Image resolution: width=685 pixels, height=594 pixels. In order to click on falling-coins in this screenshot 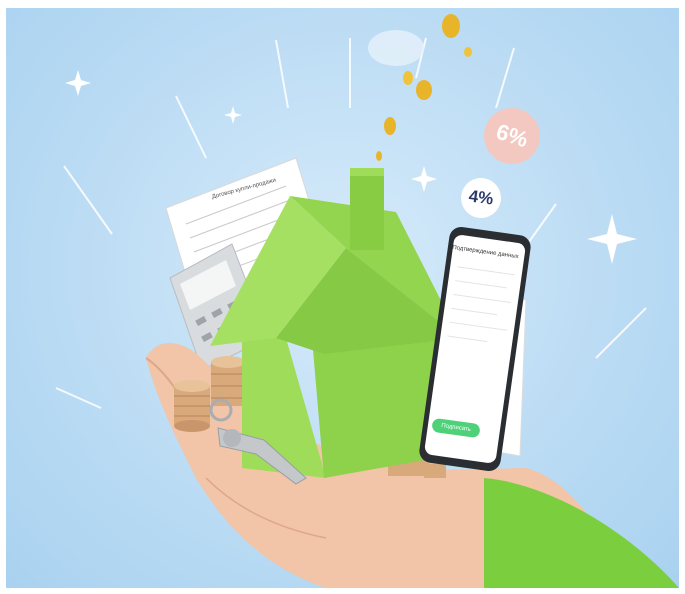, I will do `click(420, 87)`.